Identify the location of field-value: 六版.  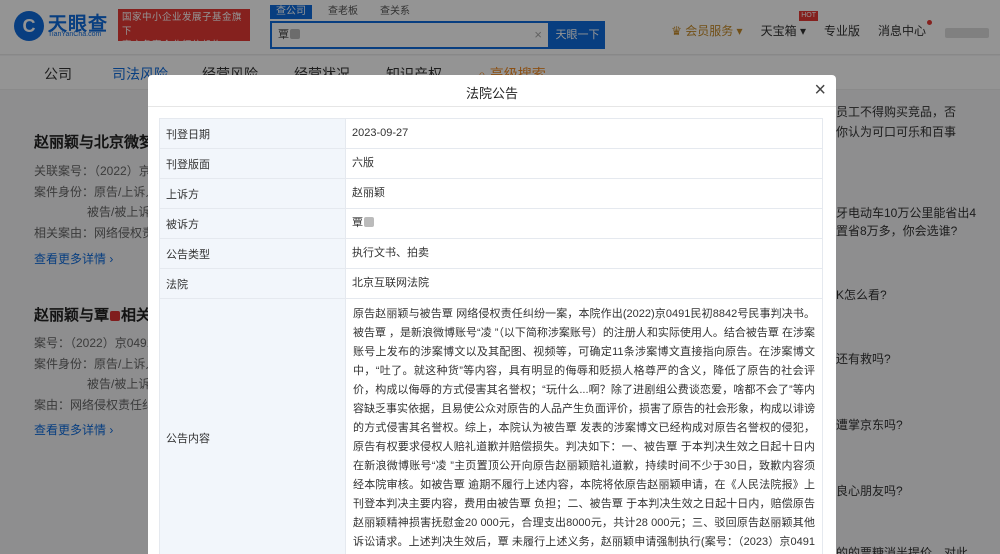
(584, 163).